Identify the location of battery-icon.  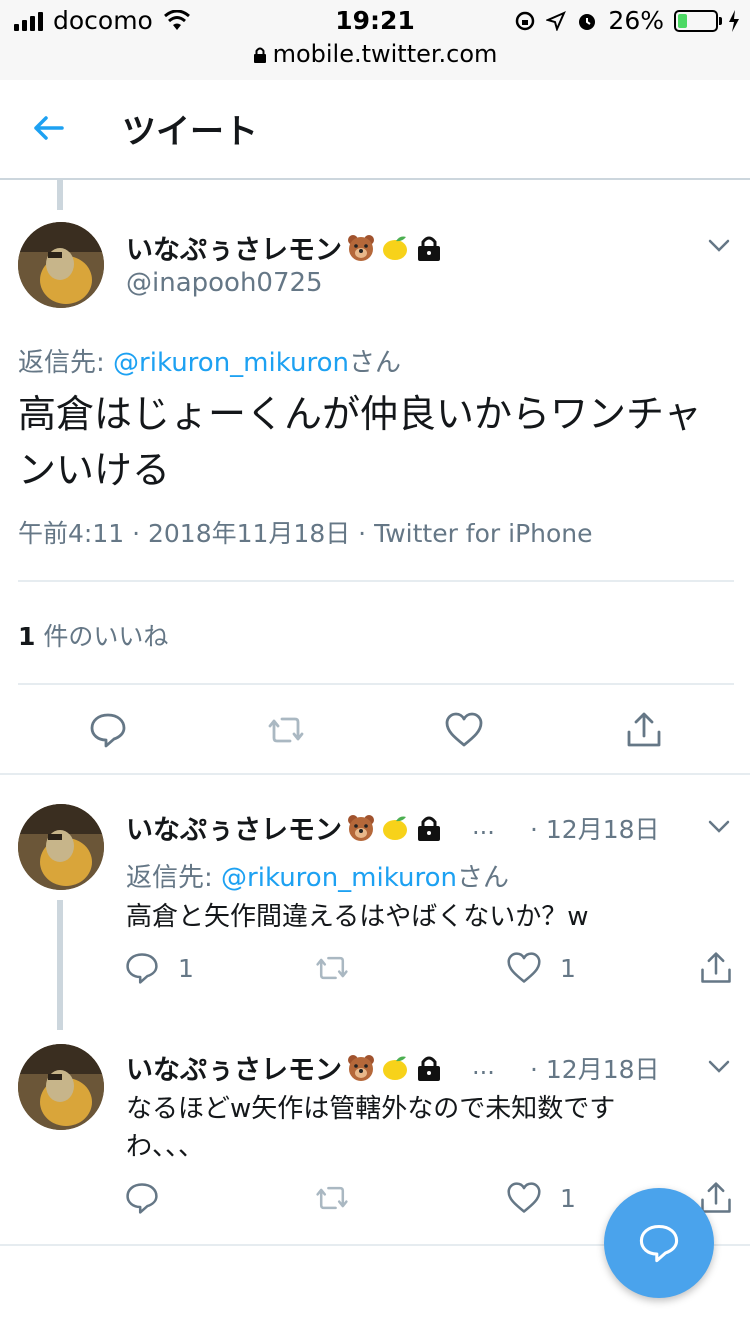
(698, 20).